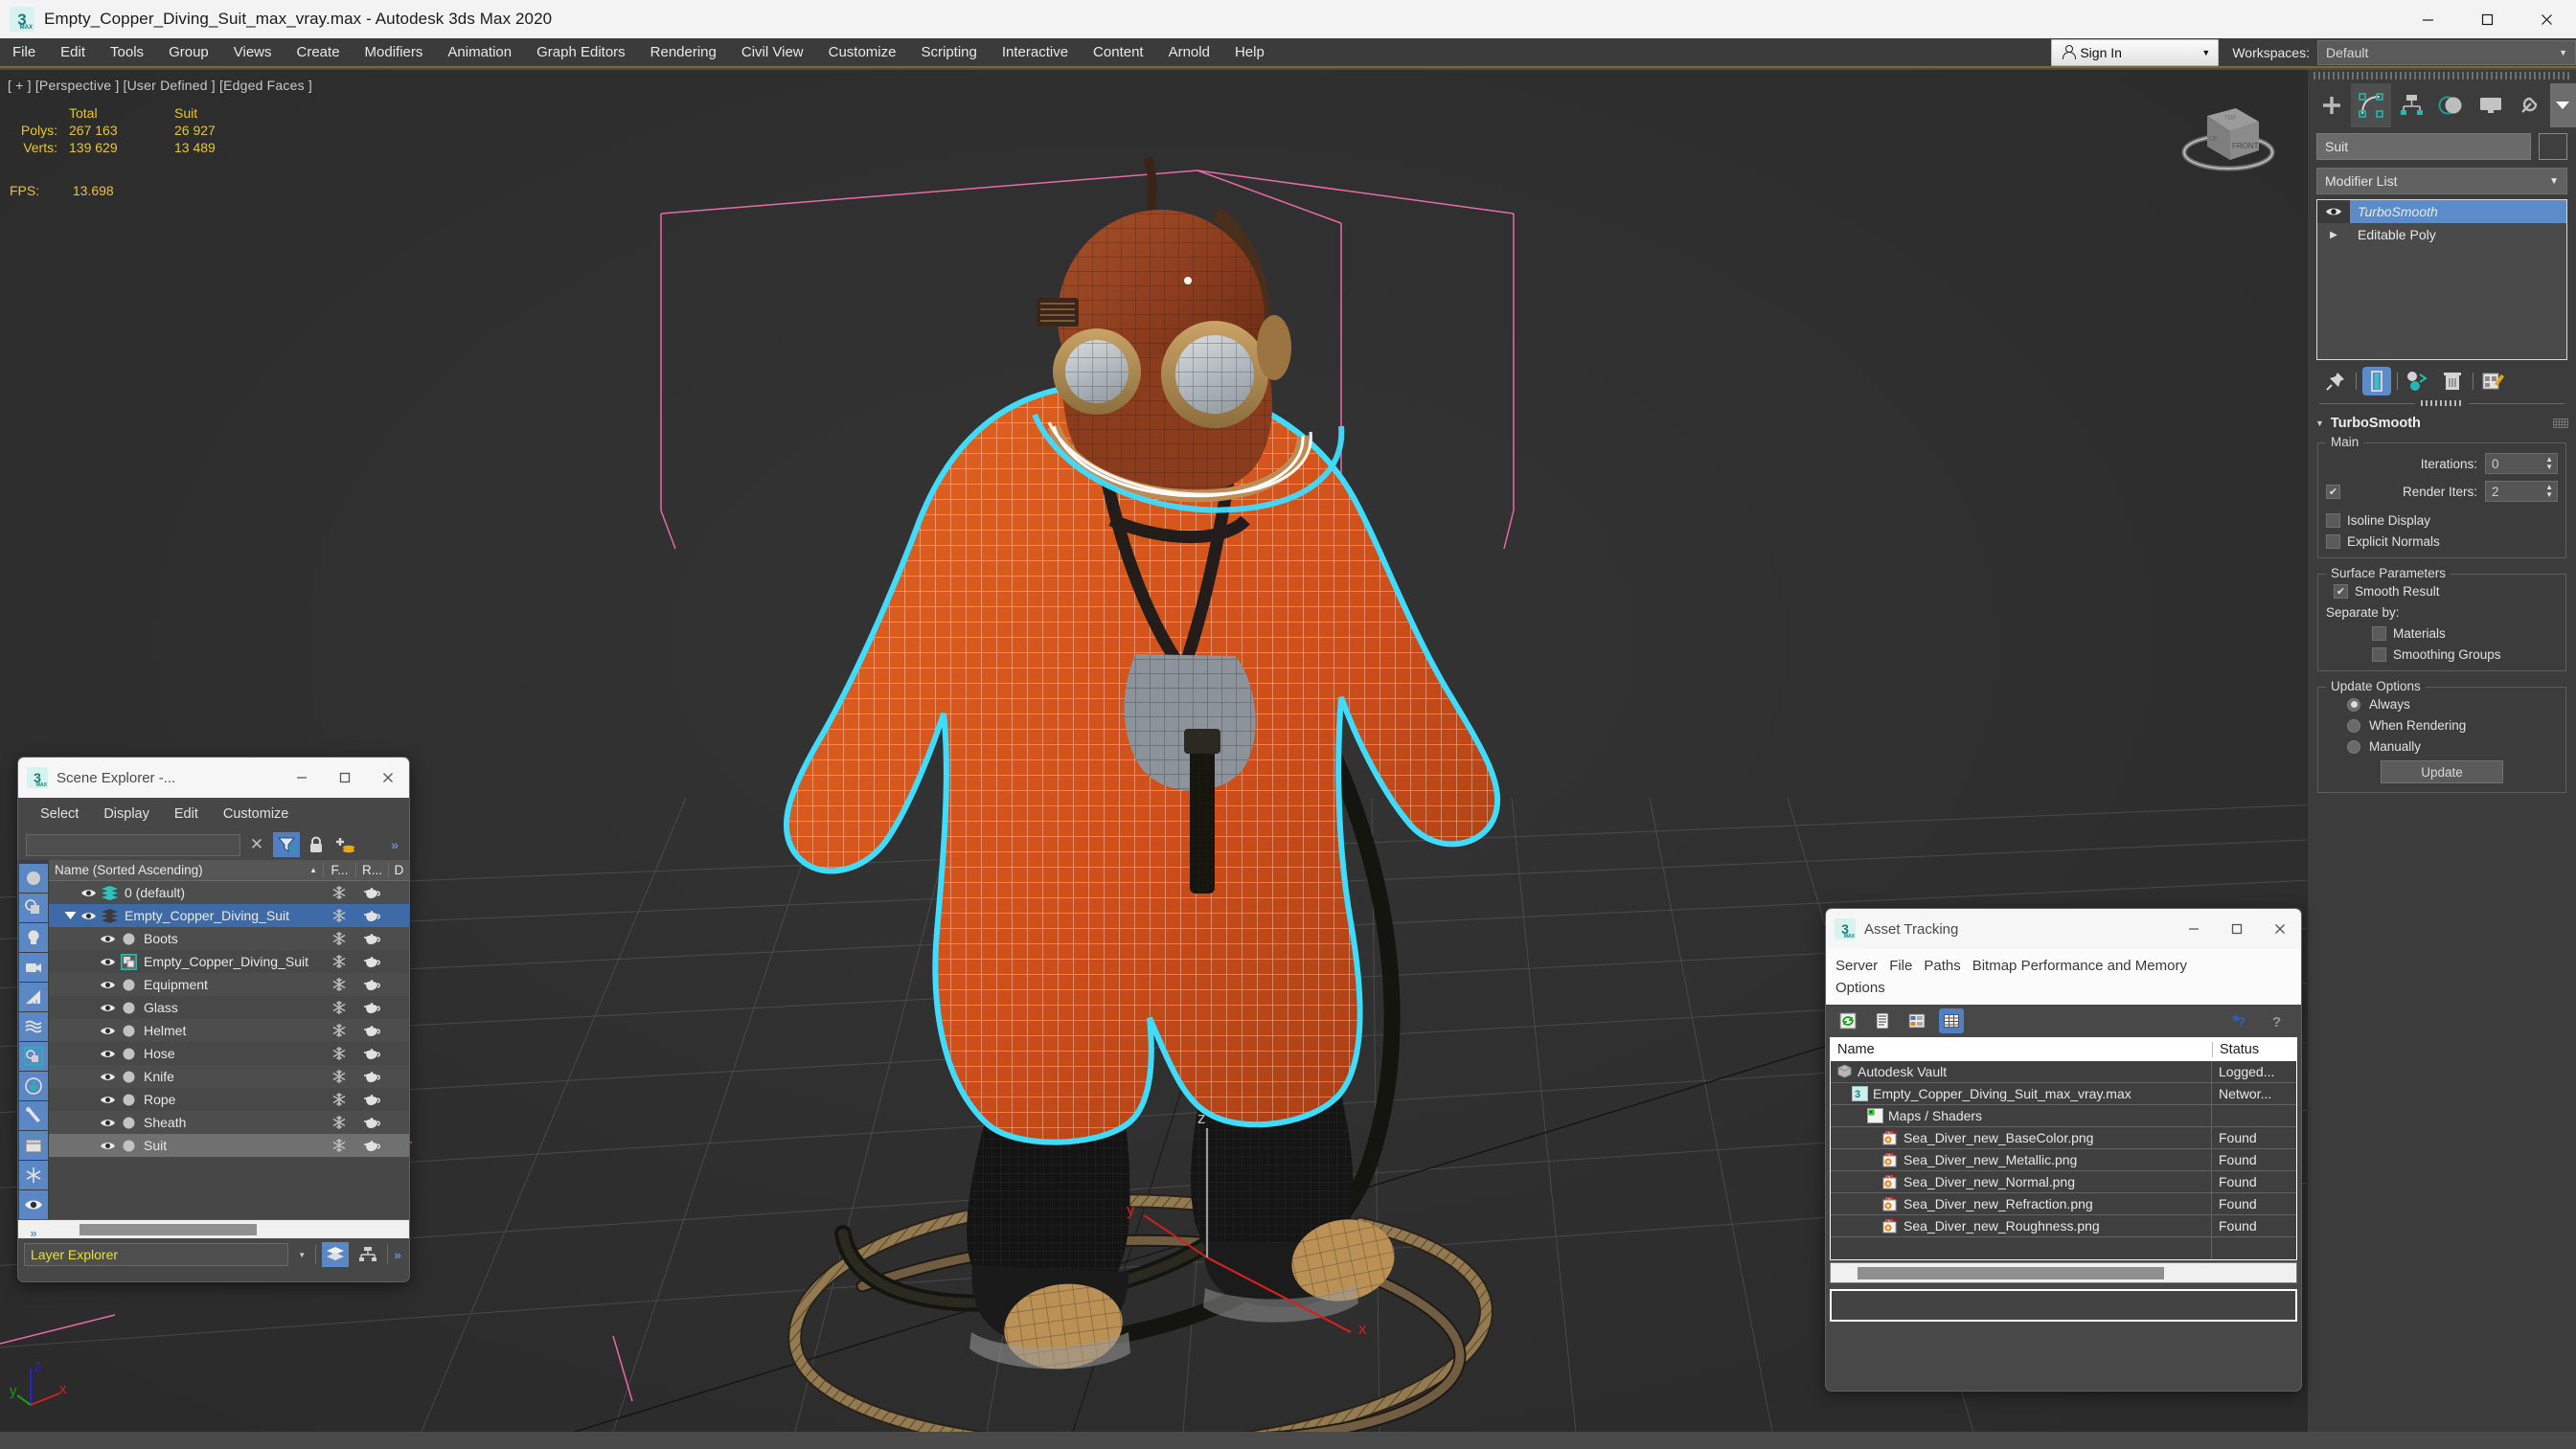 This screenshot has height=1449, width=2576. I want to click on menu-create: Create, so click(319, 52).